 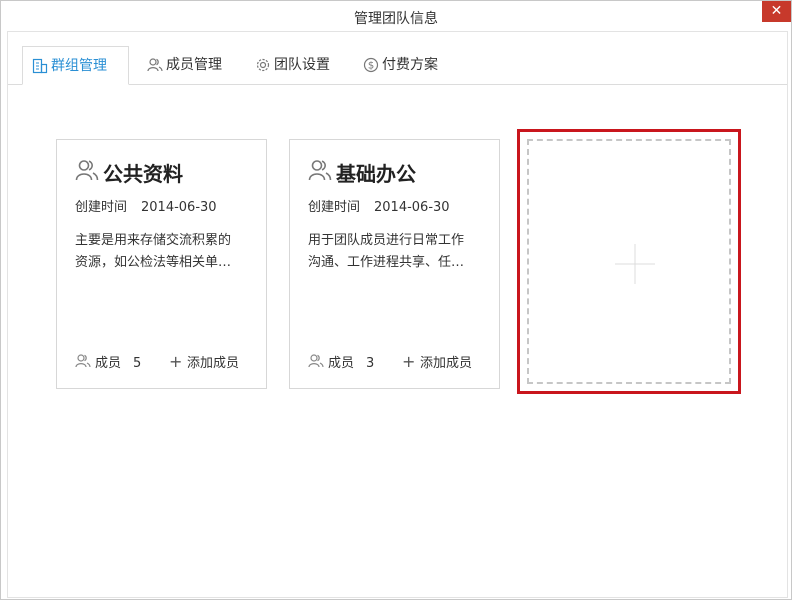 I want to click on tab-team-settings: 团队设置, so click(x=288, y=65).